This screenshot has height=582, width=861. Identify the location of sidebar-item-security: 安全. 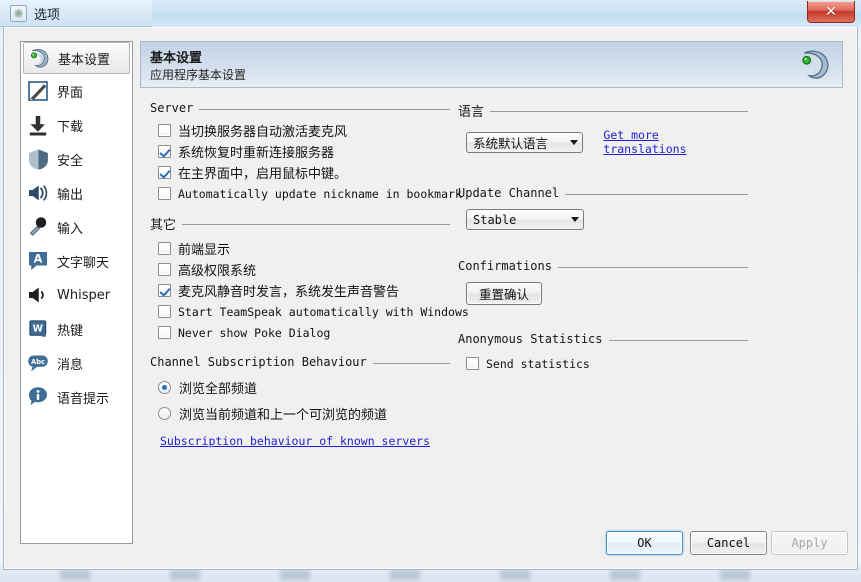
(76, 159).